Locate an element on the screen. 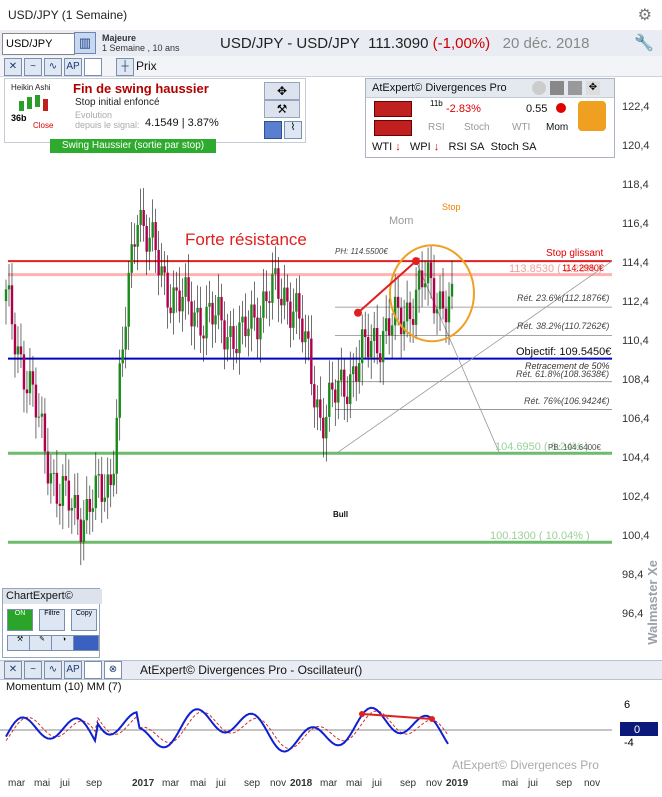 Image resolution: width=662 pixels, height=797 pixels. x-tick-label: 2017 is located at coordinates (143, 783).